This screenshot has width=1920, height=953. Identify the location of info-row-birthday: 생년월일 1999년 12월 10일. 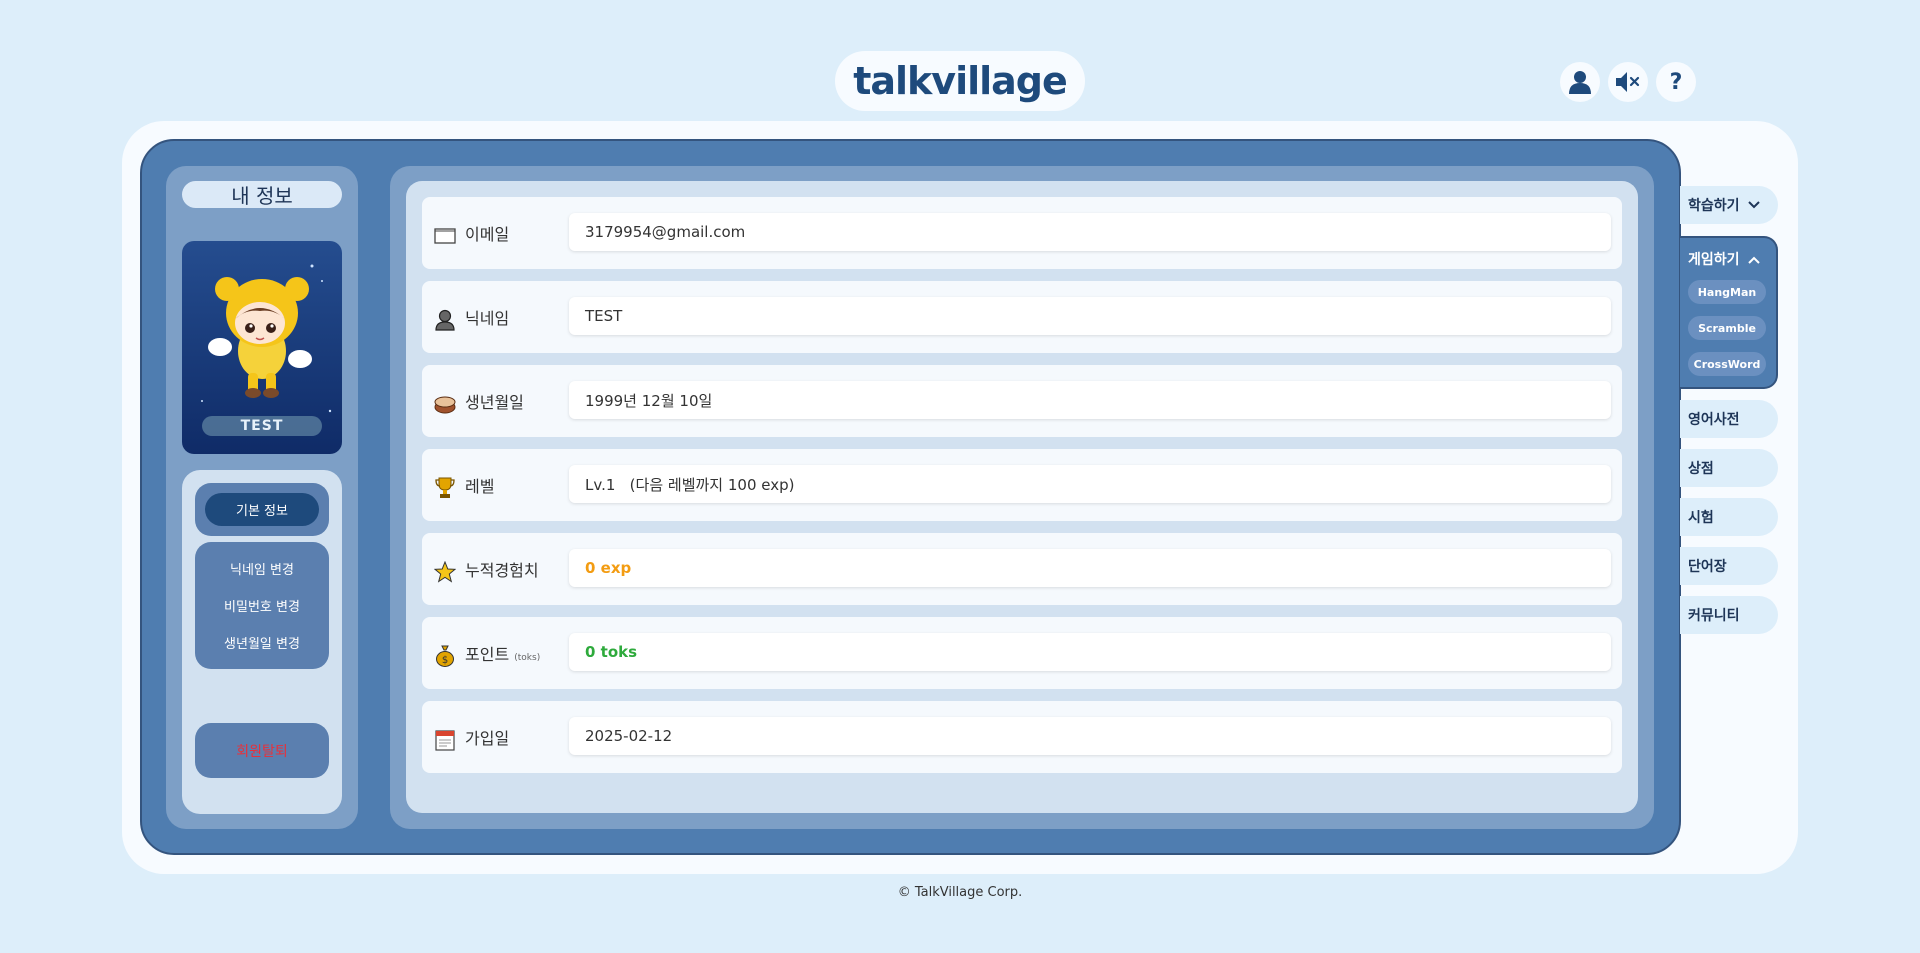
(1022, 401).